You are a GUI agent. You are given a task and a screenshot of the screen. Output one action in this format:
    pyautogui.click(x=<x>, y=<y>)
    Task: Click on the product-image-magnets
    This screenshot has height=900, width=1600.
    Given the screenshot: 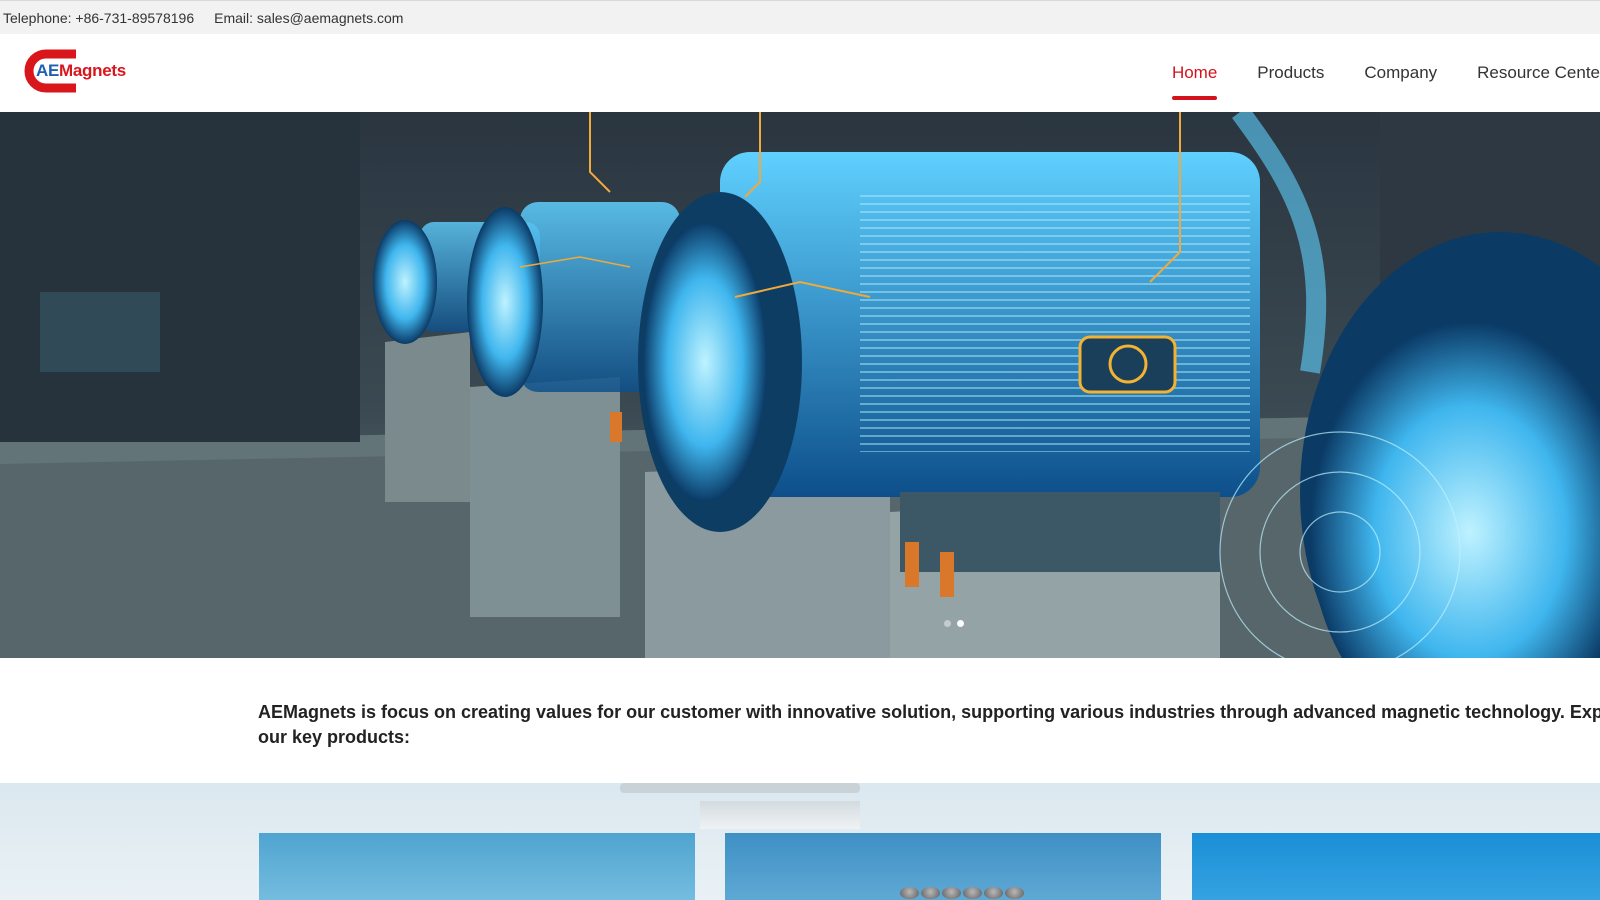 What is the action you would take?
    pyautogui.click(x=962, y=893)
    